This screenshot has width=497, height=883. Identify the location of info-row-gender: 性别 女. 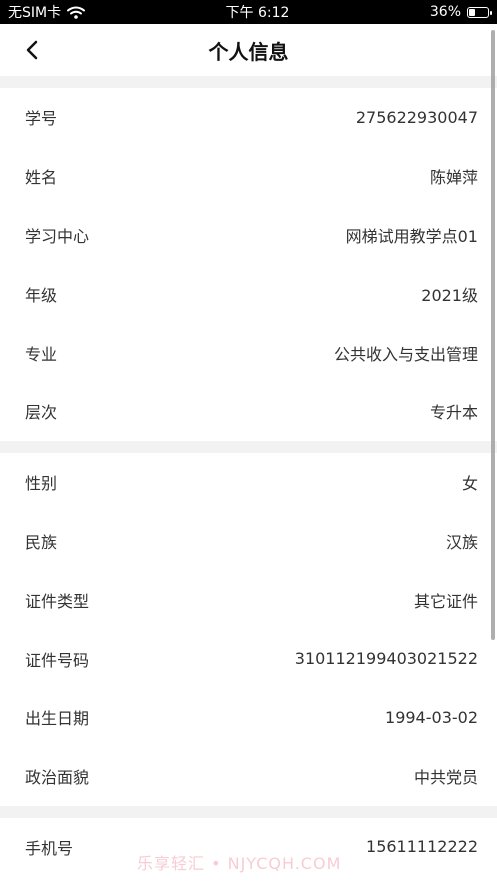
(248, 482).